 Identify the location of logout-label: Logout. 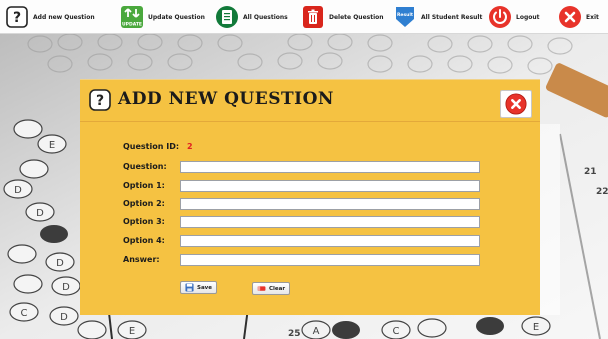
(528, 17).